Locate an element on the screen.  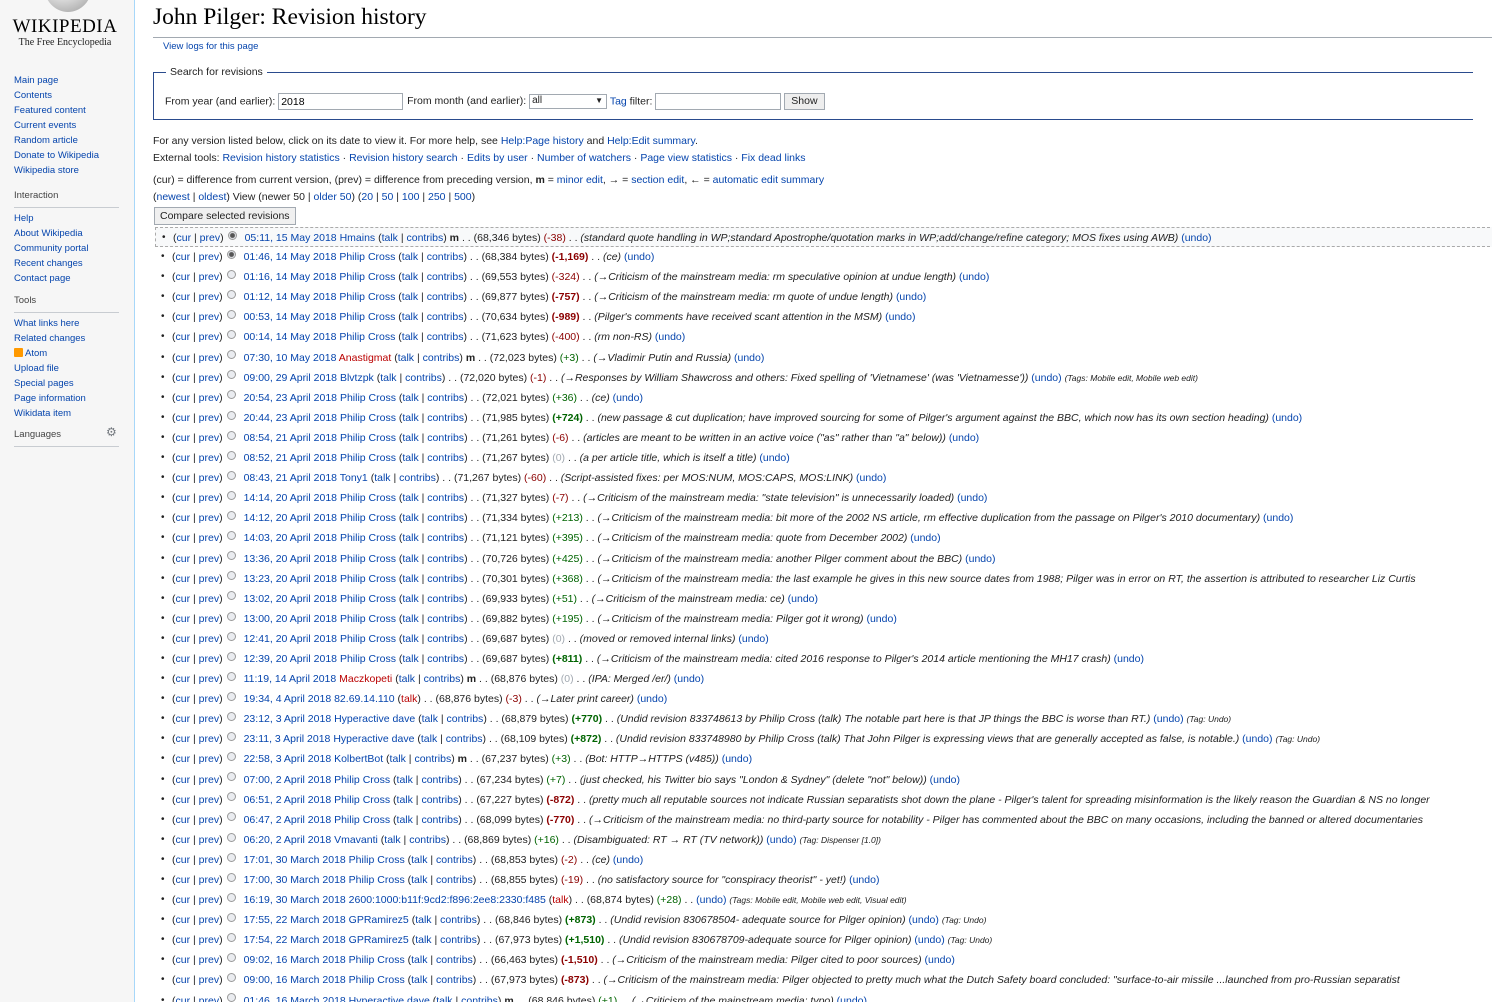
sidebar-item-featured-content: Featured content is located at coordinates (66, 110).